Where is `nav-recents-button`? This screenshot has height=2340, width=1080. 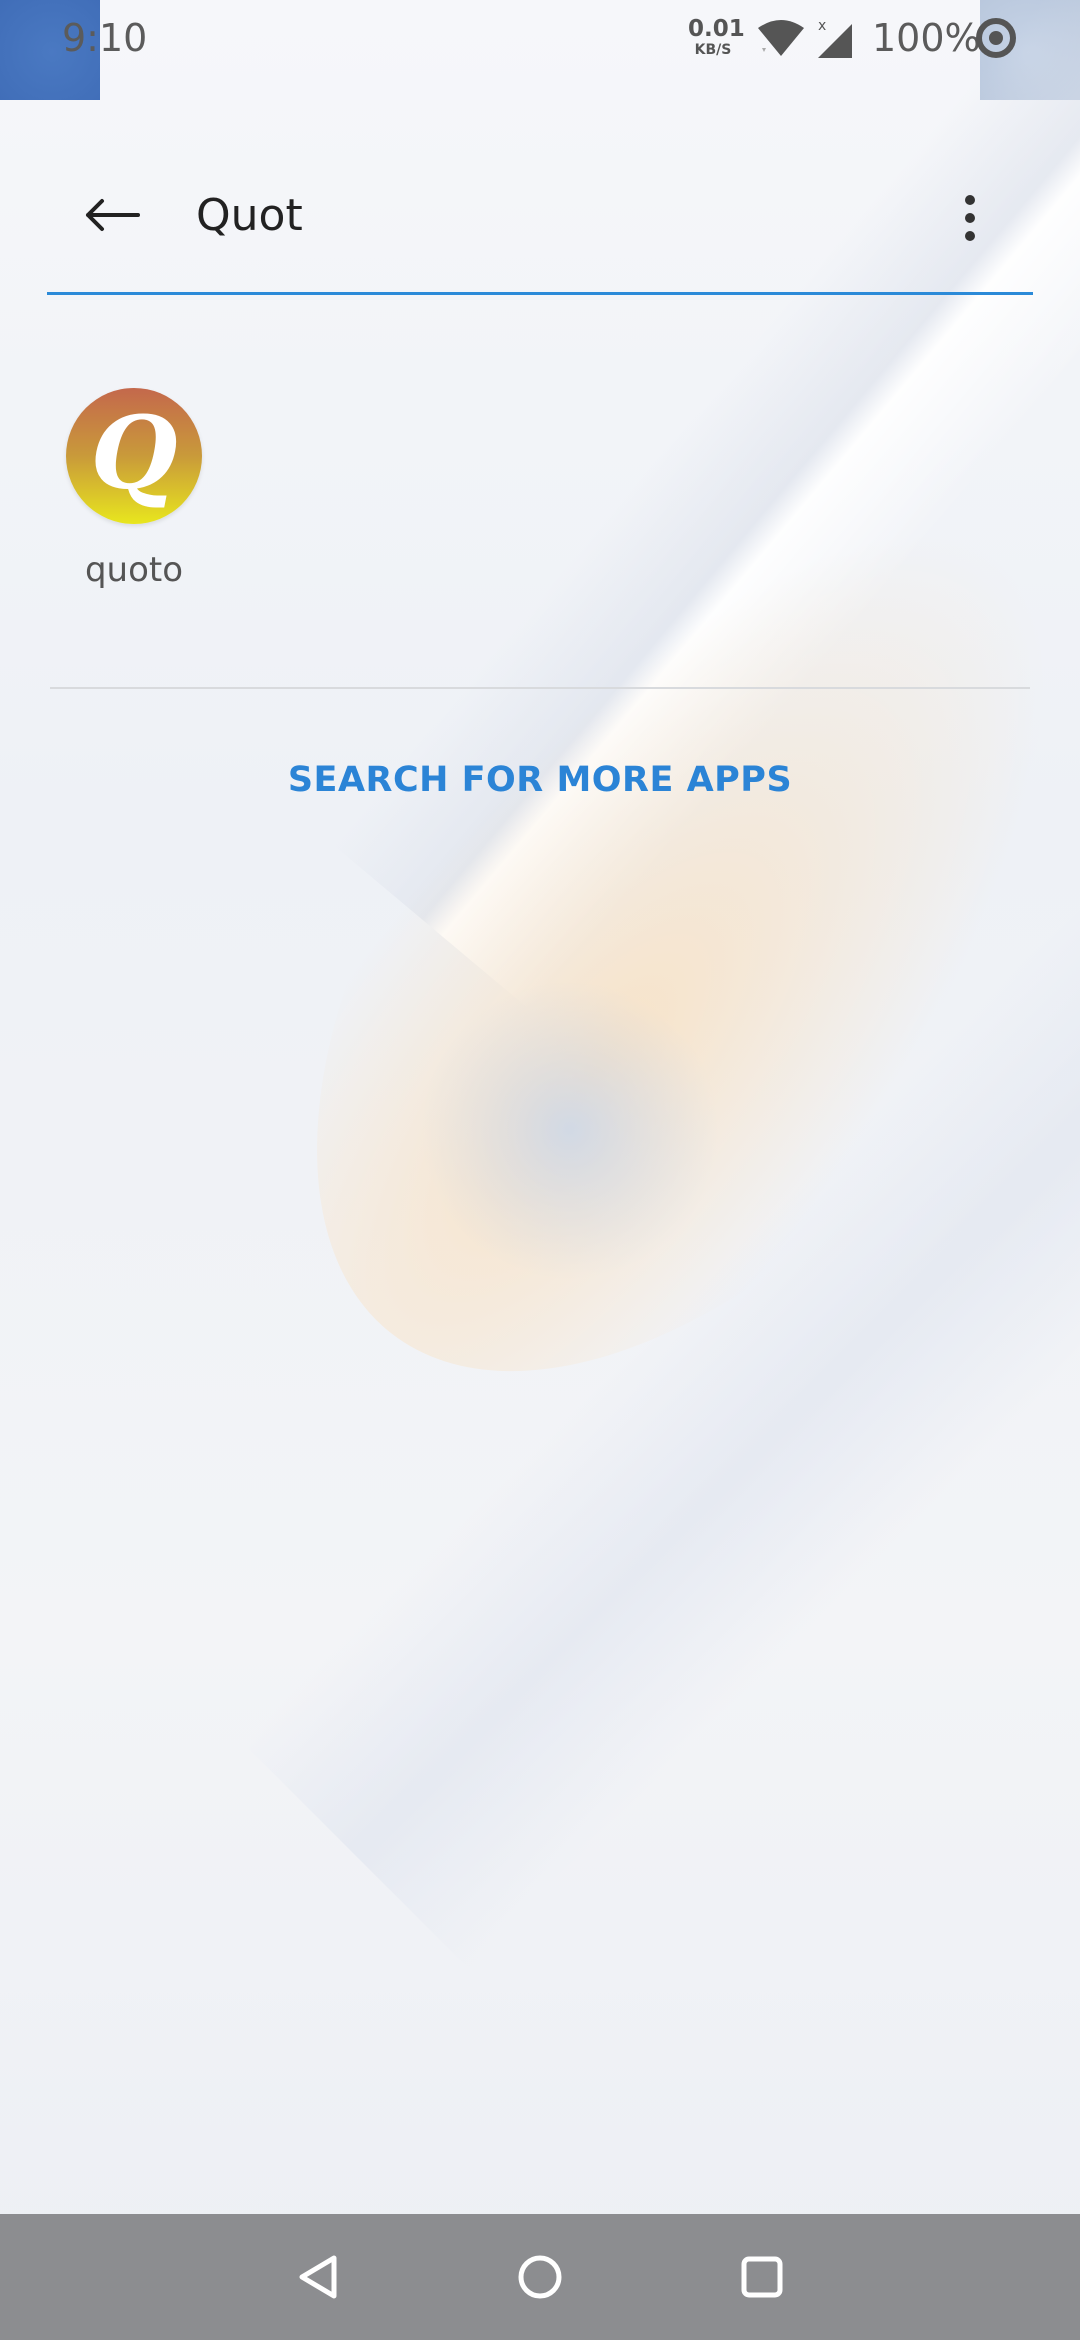
nav-recents-button is located at coordinates (762, 2277).